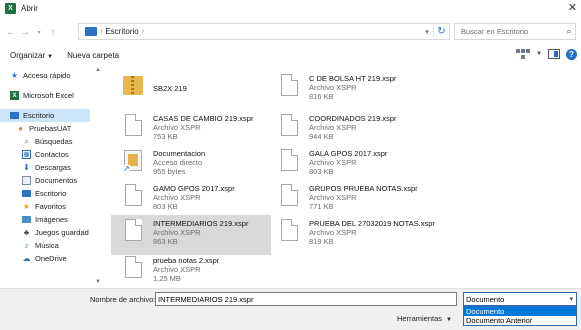 The image size is (581, 330). Describe the element at coordinates (321, 206) in the screenshot. I see `file-size: 771 KB` at that location.